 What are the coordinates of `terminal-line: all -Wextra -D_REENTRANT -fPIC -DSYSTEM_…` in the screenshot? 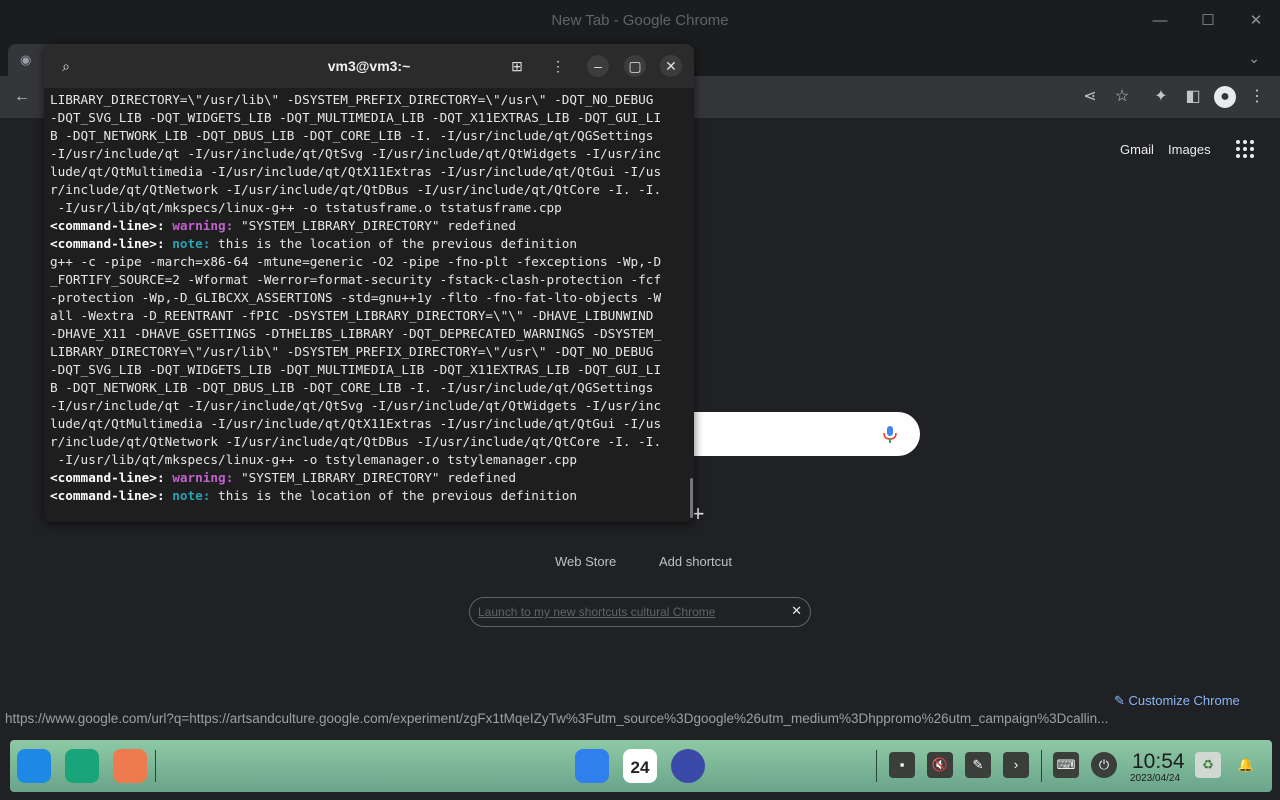 It's located at (352, 315).